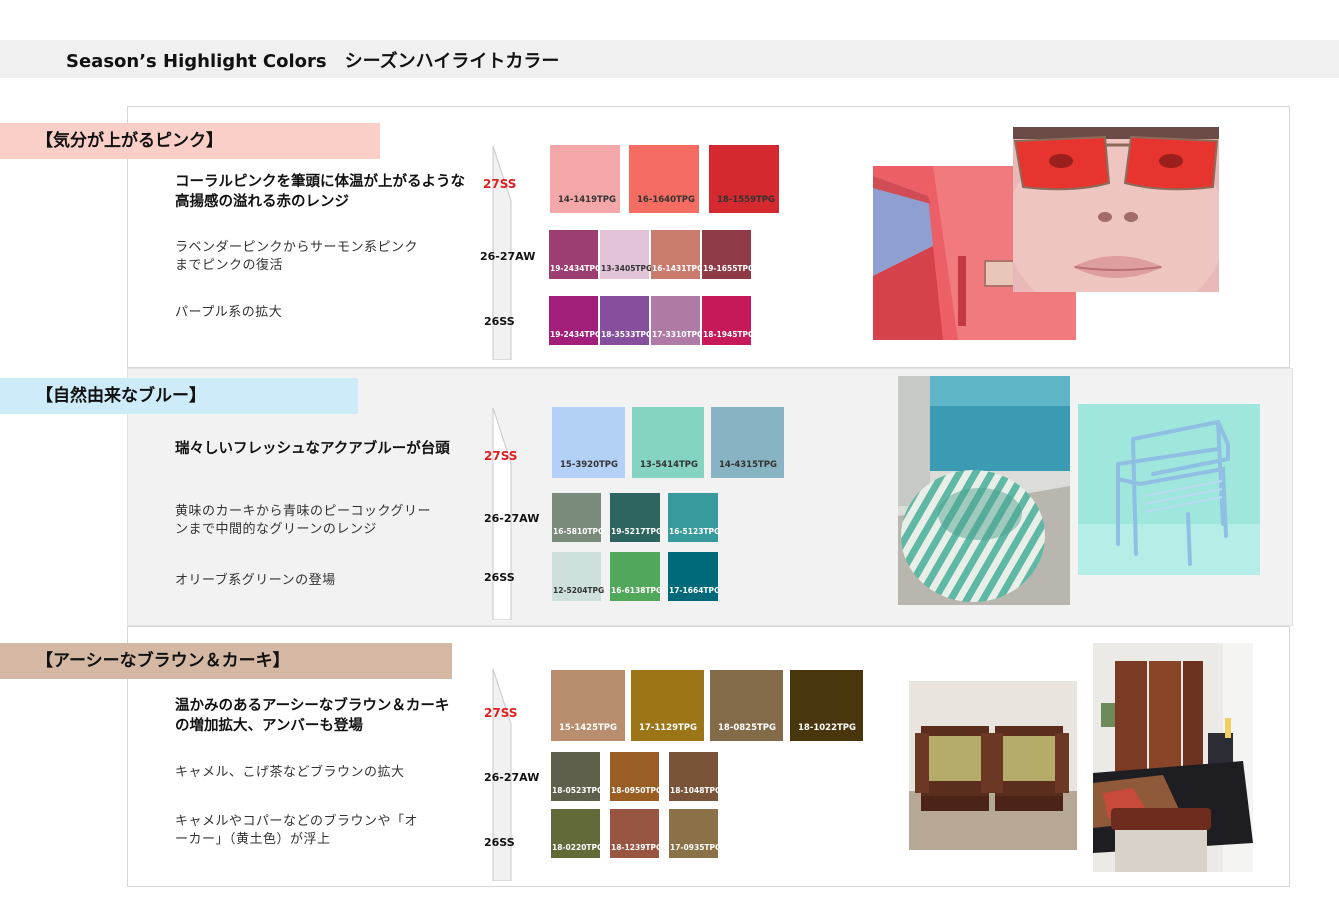  I want to click on headline-pink: コーラルピンクを筆頭に体温が上がるような高揚感の溢れる赤のレンジ, so click(320, 192).